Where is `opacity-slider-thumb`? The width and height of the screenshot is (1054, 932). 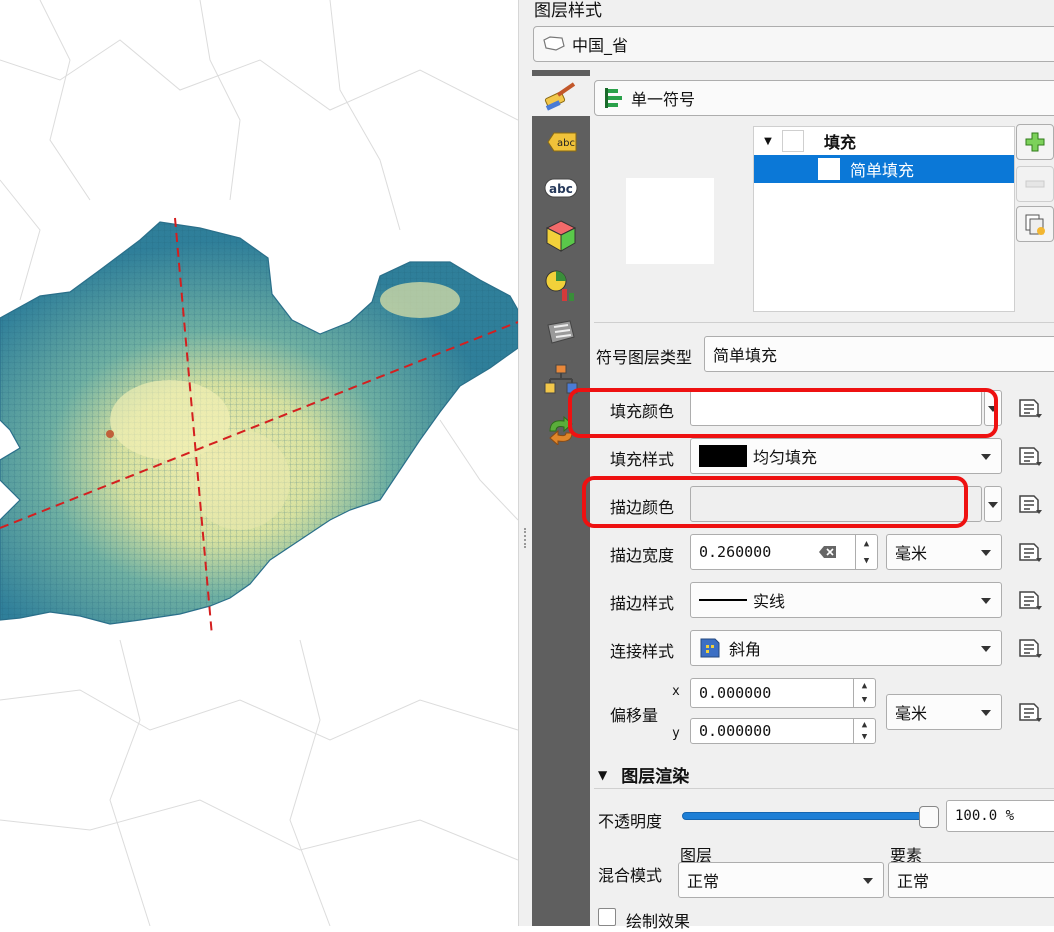
opacity-slider-thumb is located at coordinates (929, 817).